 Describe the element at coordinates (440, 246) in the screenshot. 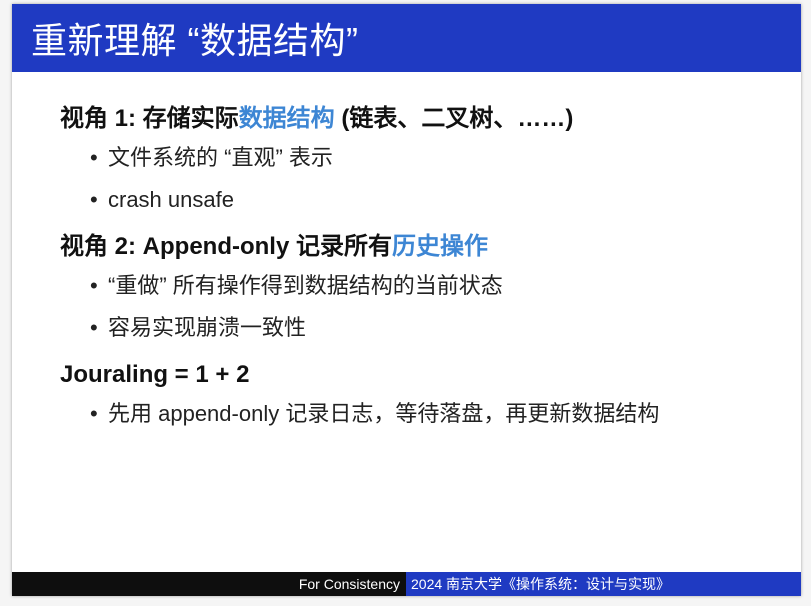

I see `heading-highlight: 历史操作` at that location.